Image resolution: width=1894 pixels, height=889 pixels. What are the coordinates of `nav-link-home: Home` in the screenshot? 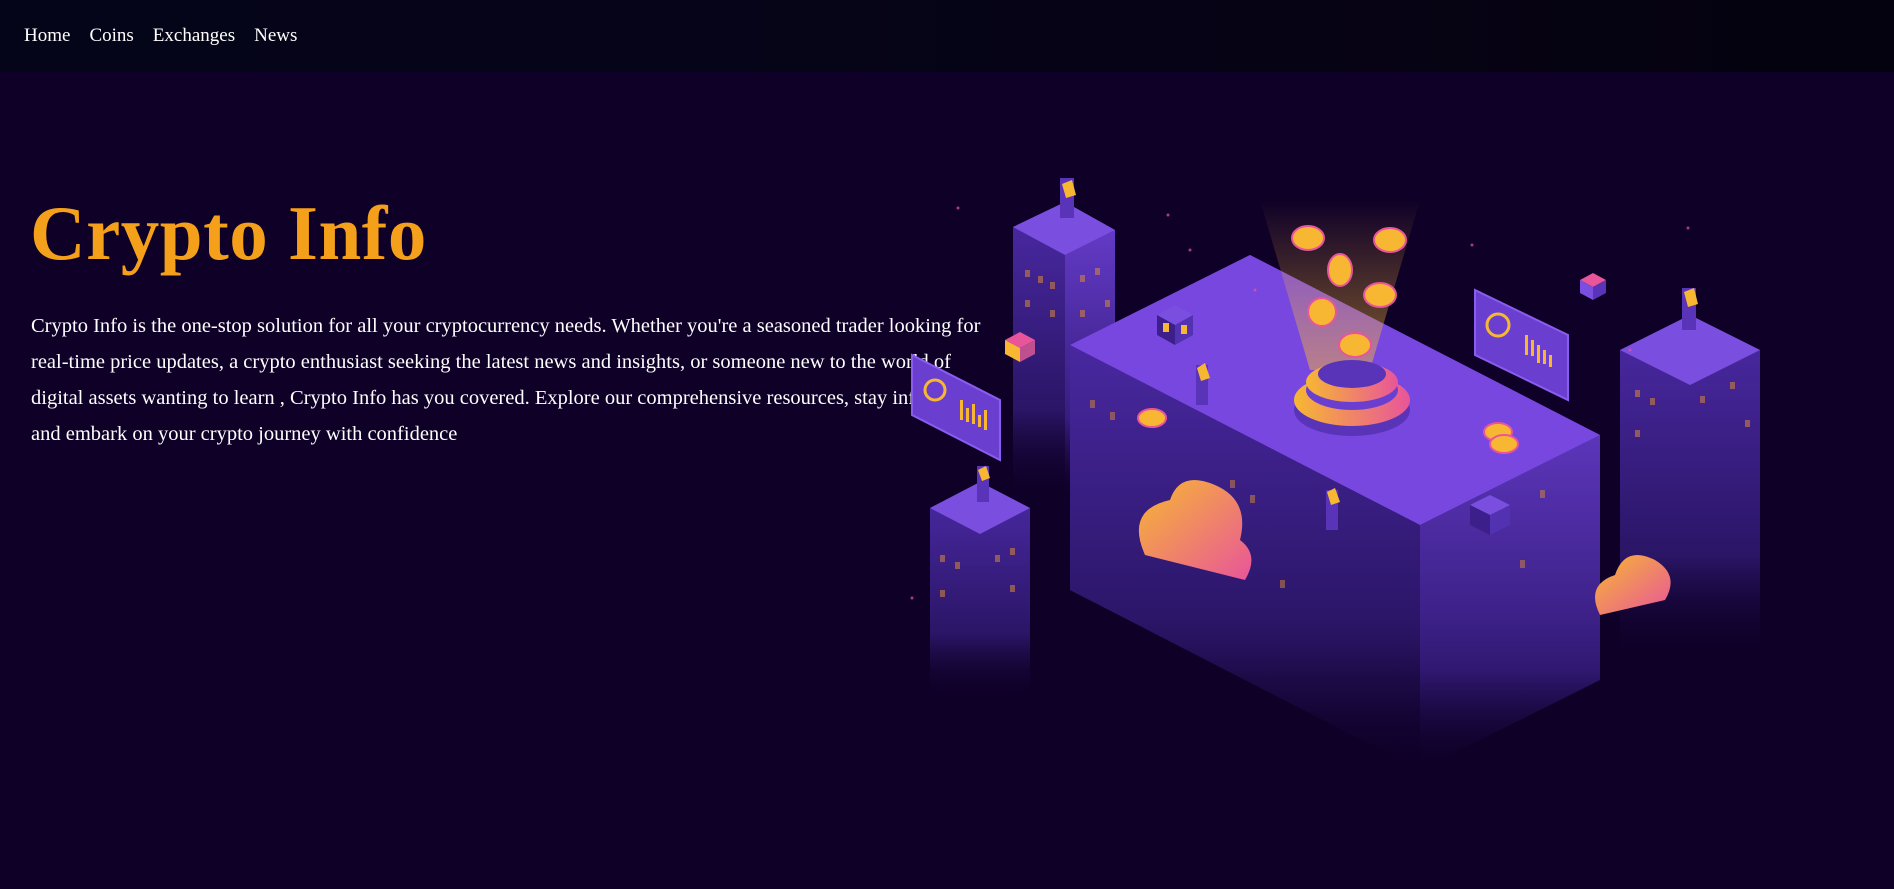 It's located at (47, 36).